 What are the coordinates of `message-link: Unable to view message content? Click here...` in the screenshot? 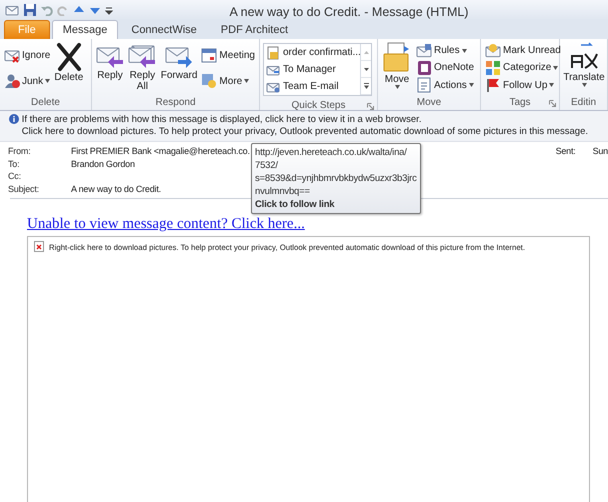 It's located at (166, 224).